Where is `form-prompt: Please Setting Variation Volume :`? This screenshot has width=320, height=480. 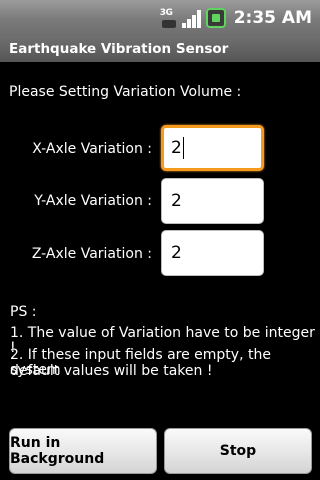
form-prompt: Please Setting Variation Volume : is located at coordinates (125, 92).